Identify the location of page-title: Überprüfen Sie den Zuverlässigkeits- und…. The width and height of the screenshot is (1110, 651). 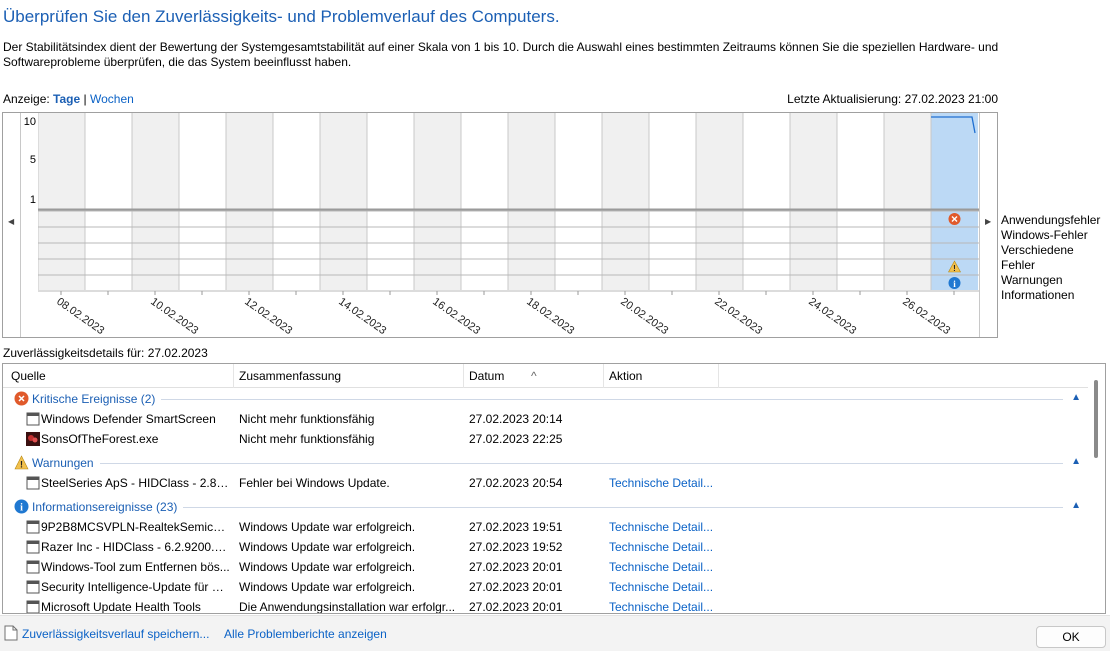
(281, 17).